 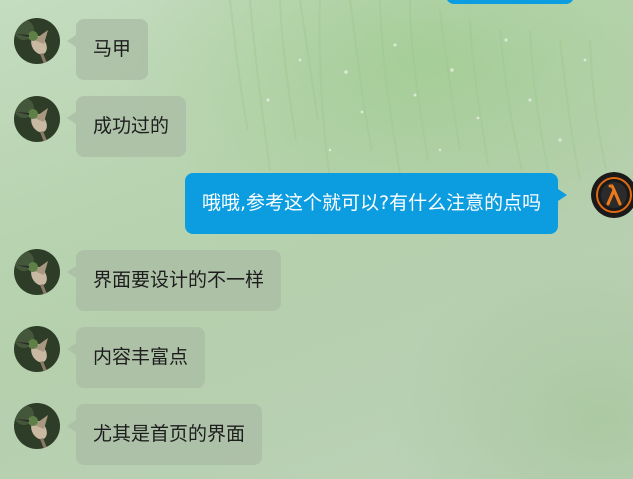 I want to click on lambda-icon, so click(x=612, y=195).